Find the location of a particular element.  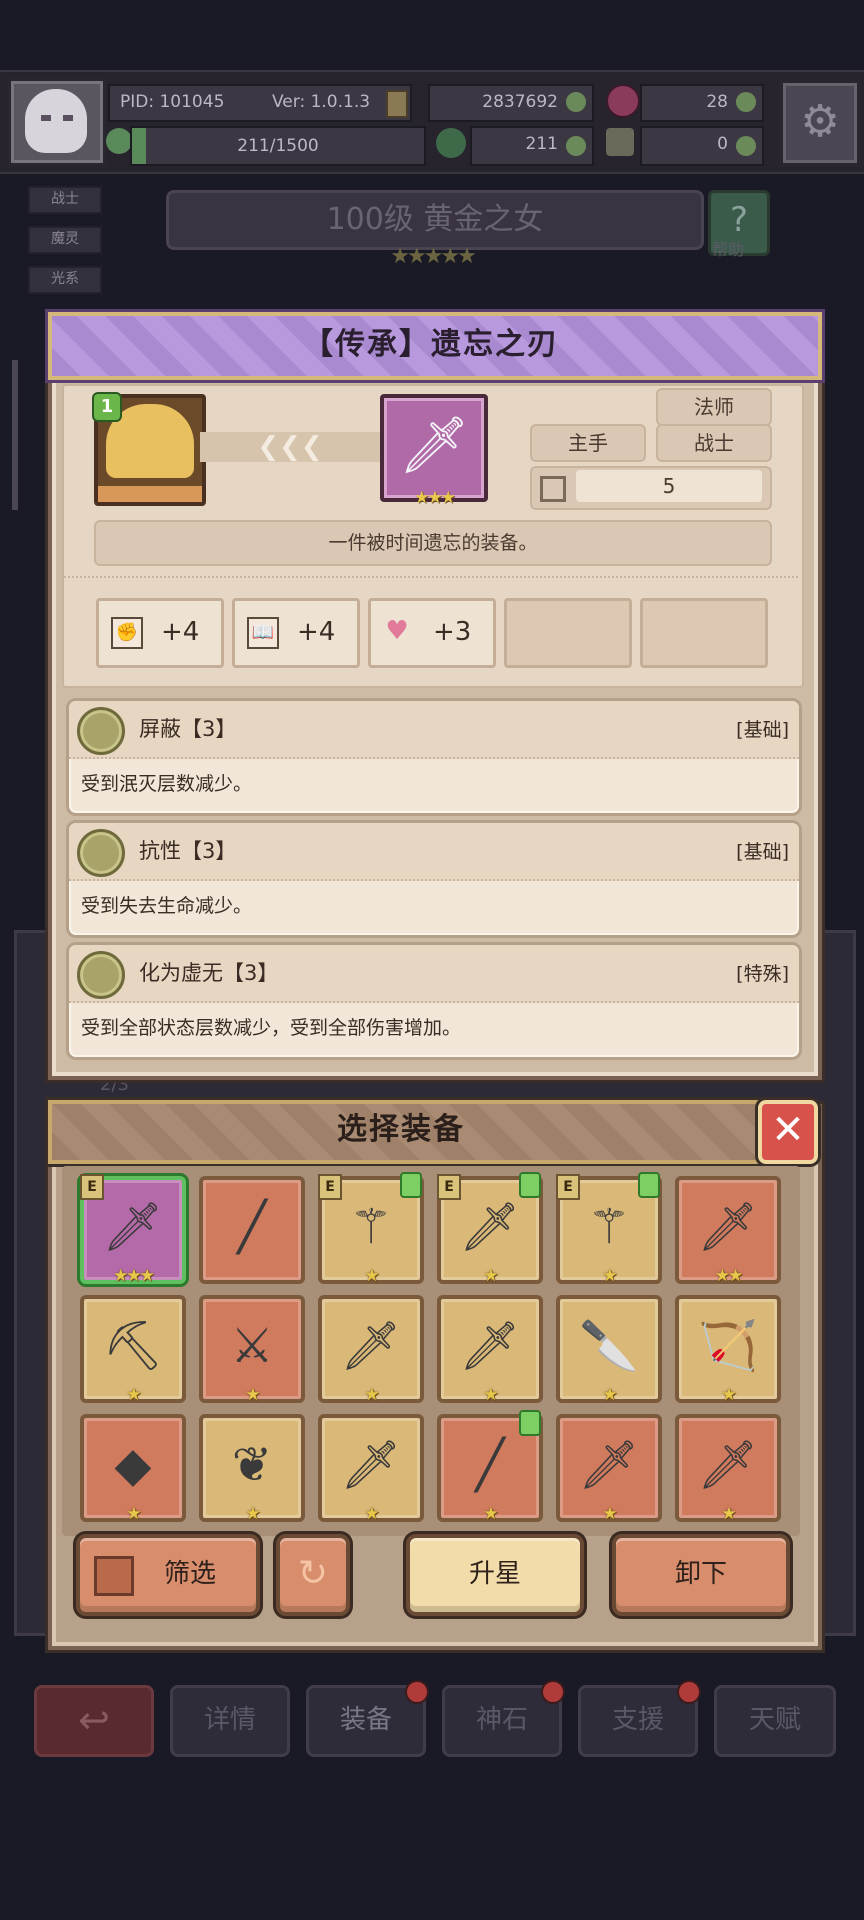

equipment-slot: 🏹 ★ is located at coordinates (728, 1350).